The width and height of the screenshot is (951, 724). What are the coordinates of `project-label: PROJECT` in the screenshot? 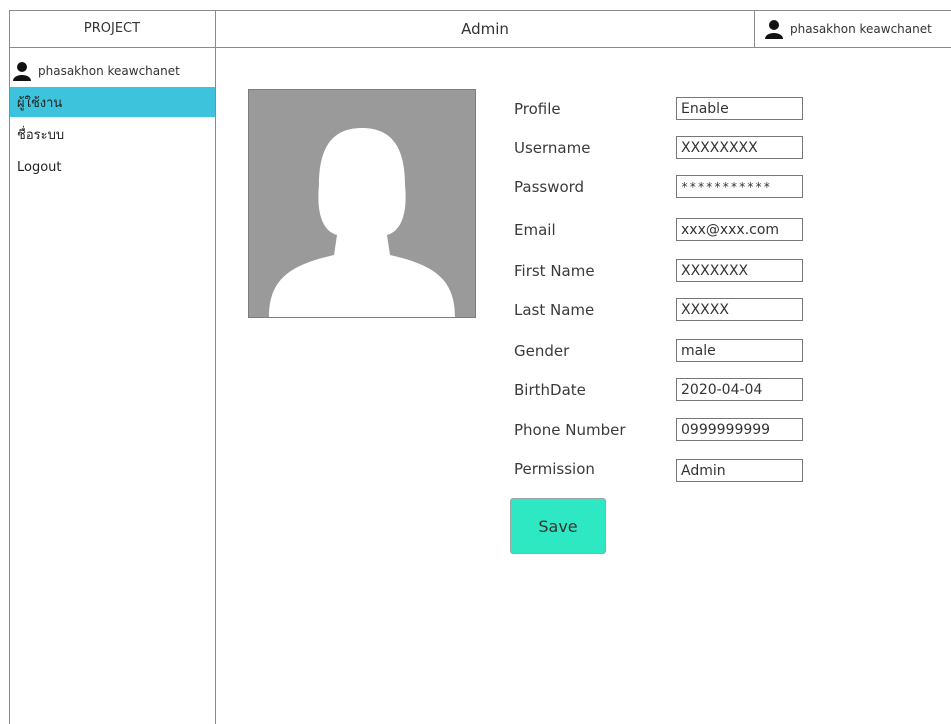 It's located at (112, 28).